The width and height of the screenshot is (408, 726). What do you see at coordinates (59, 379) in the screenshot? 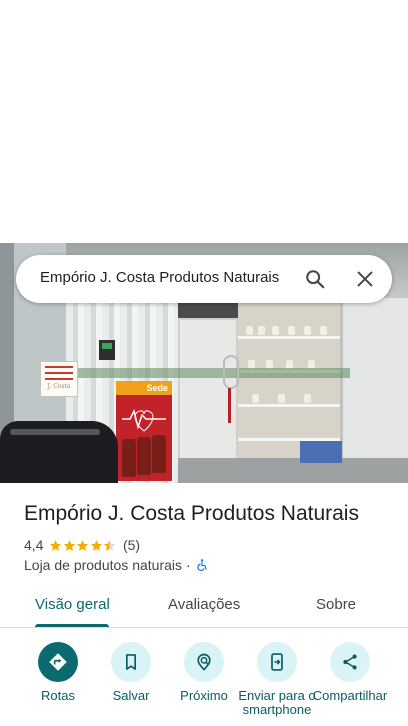
I see `window-sign: J. Costa` at bounding box center [59, 379].